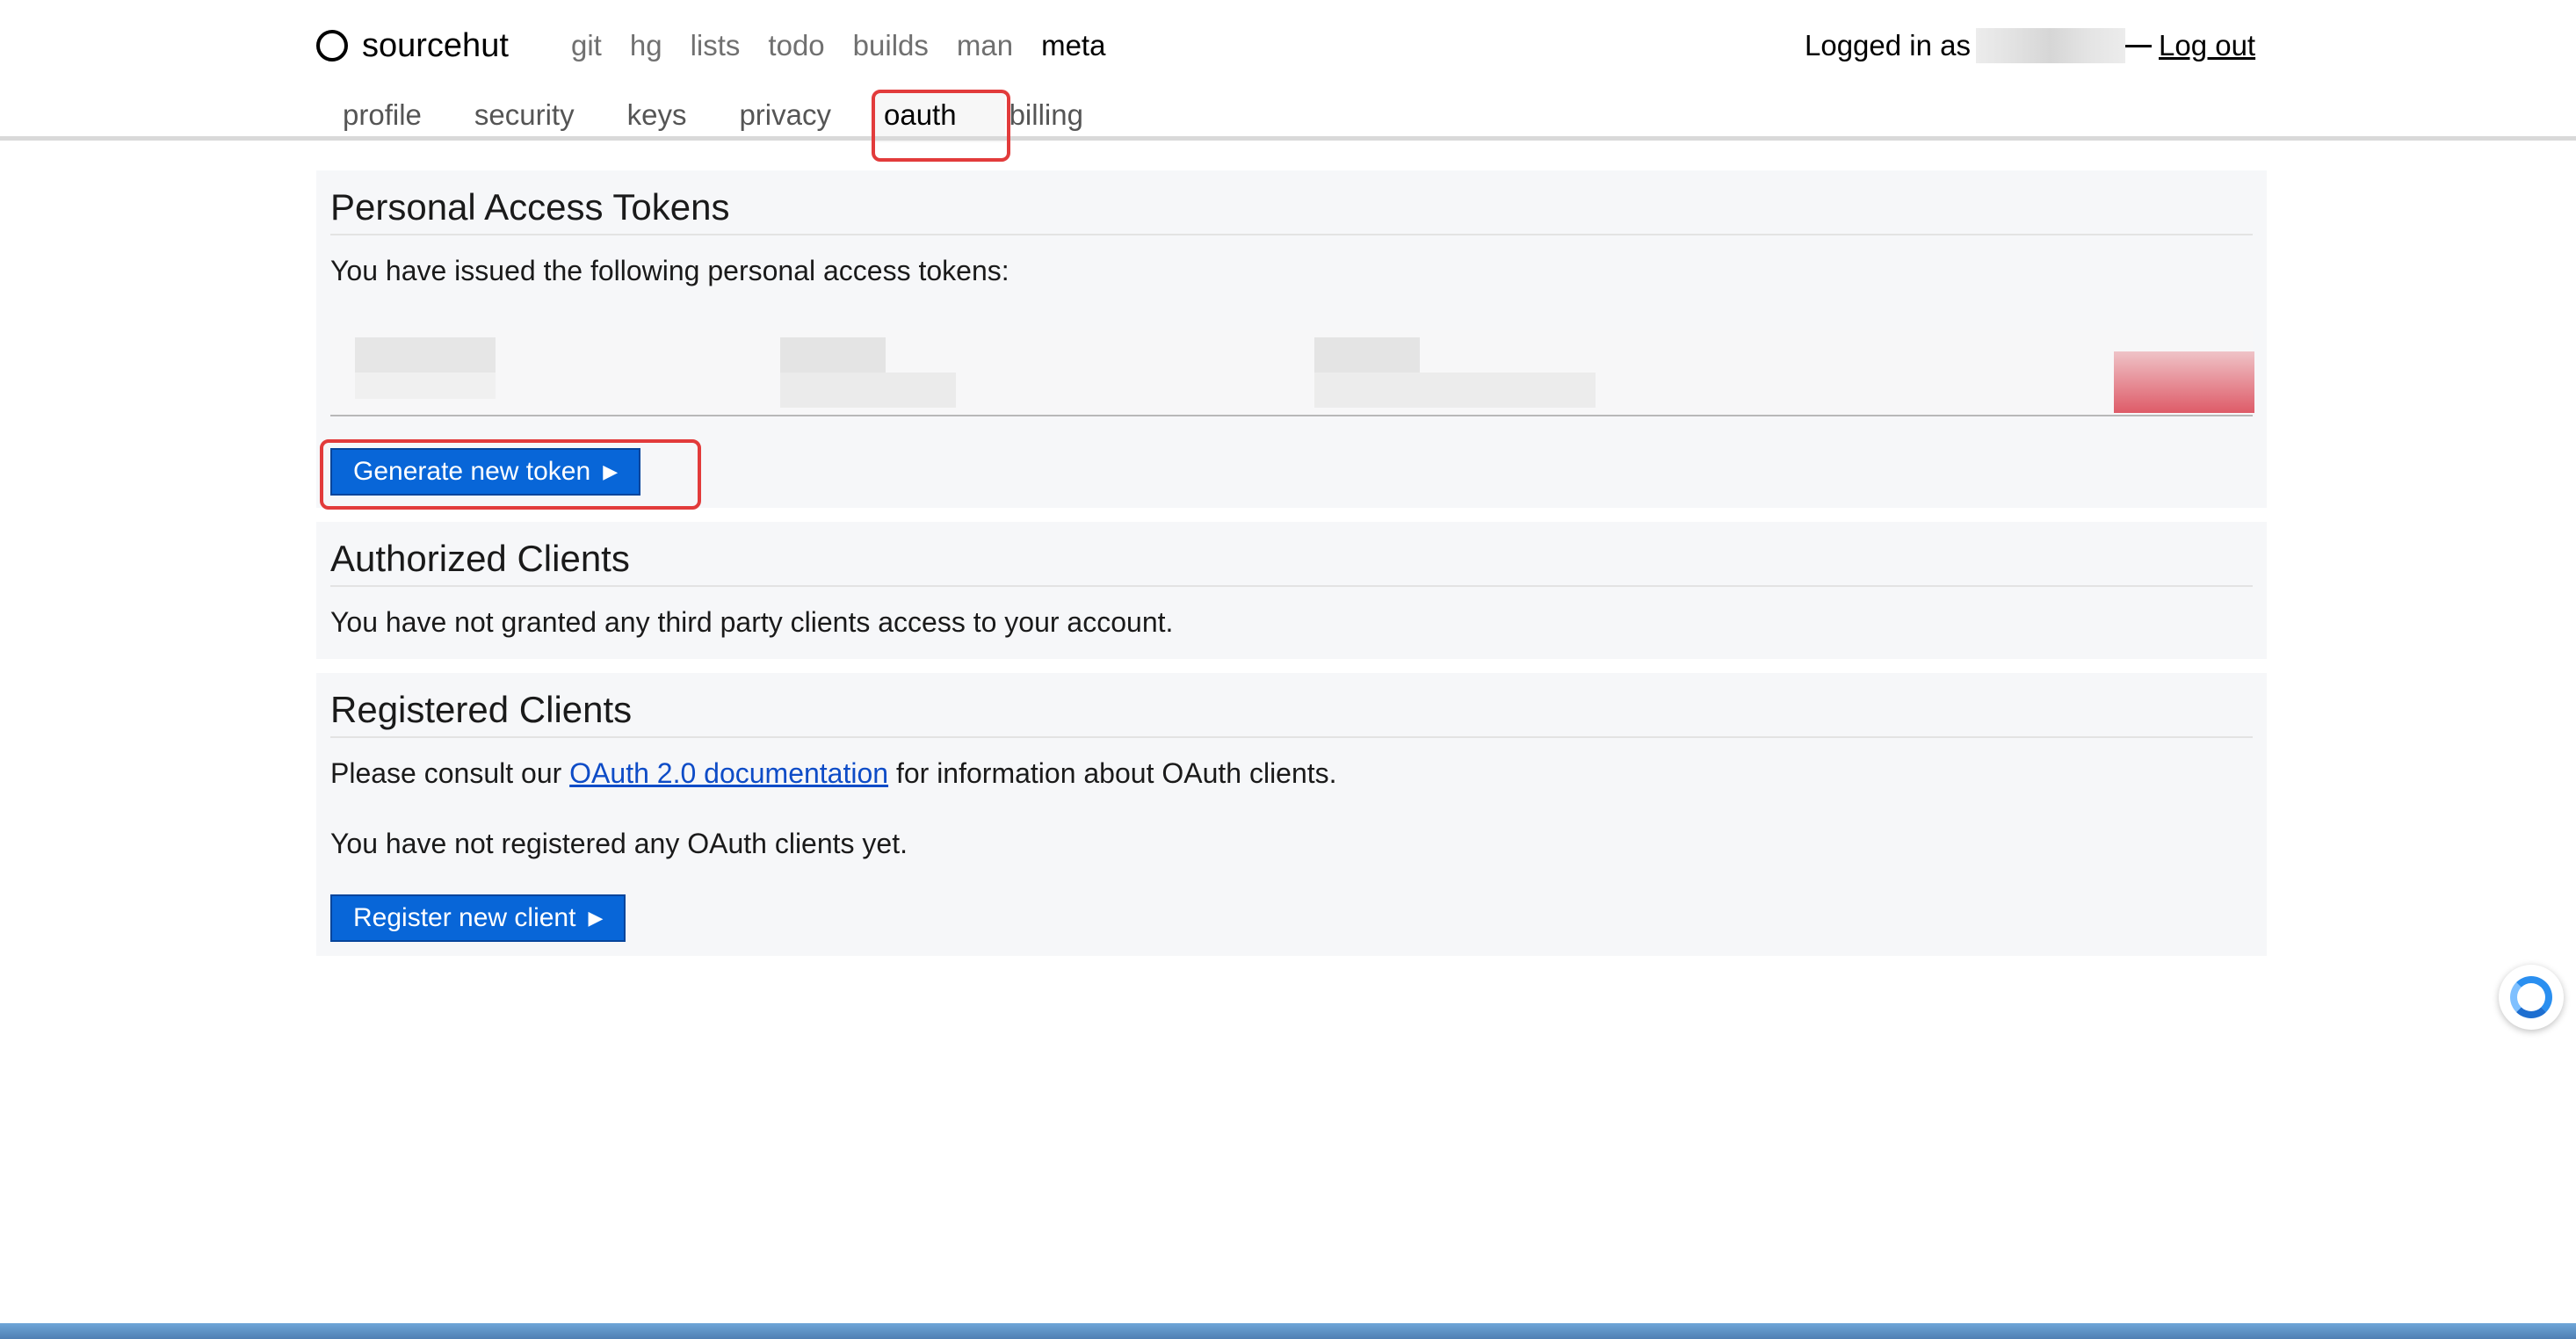 The height and width of the screenshot is (1339, 2576). What do you see at coordinates (1288, 1331) in the screenshot?
I see `desktop-background` at bounding box center [1288, 1331].